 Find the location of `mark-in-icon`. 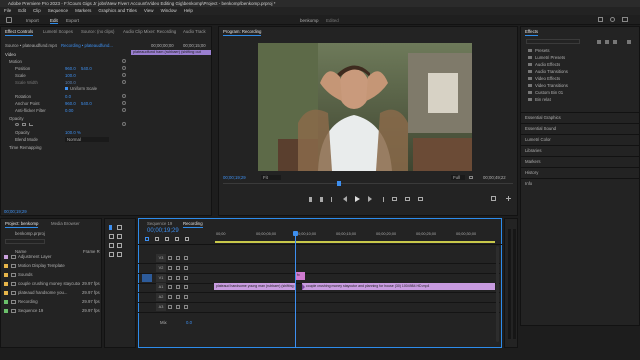

mark-in-icon is located at coordinates (310, 199).